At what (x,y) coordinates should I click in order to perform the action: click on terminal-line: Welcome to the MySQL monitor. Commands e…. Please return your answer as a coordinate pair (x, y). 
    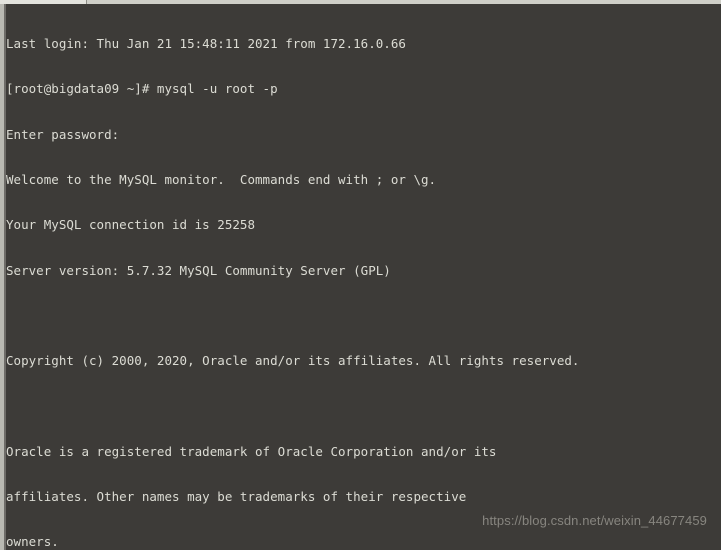
    Looking at the image, I should click on (221, 180).